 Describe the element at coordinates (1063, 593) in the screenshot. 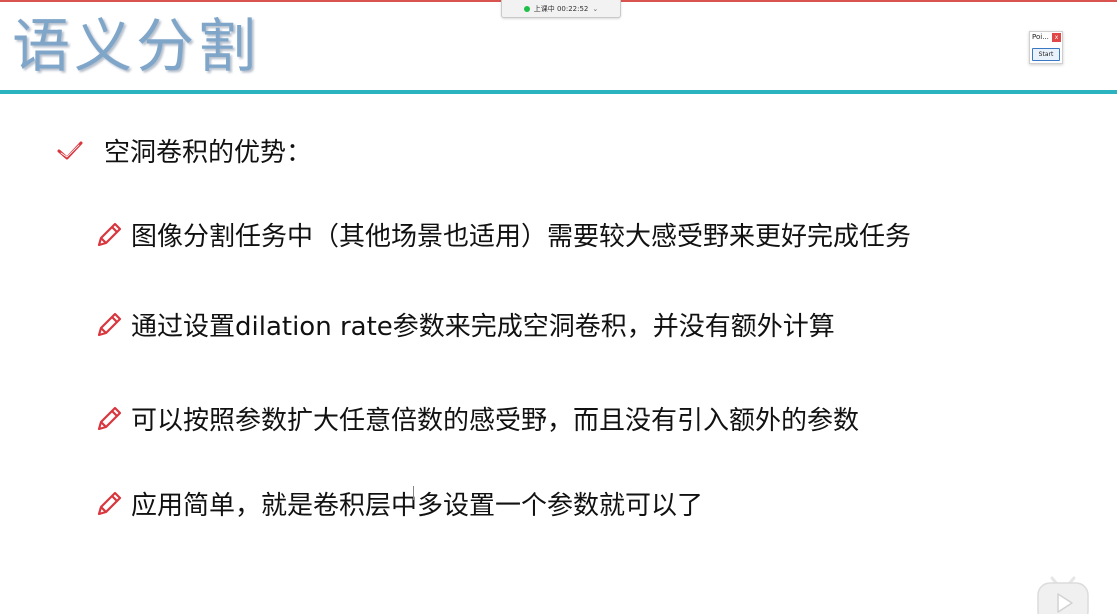

I see `play-icon` at that location.